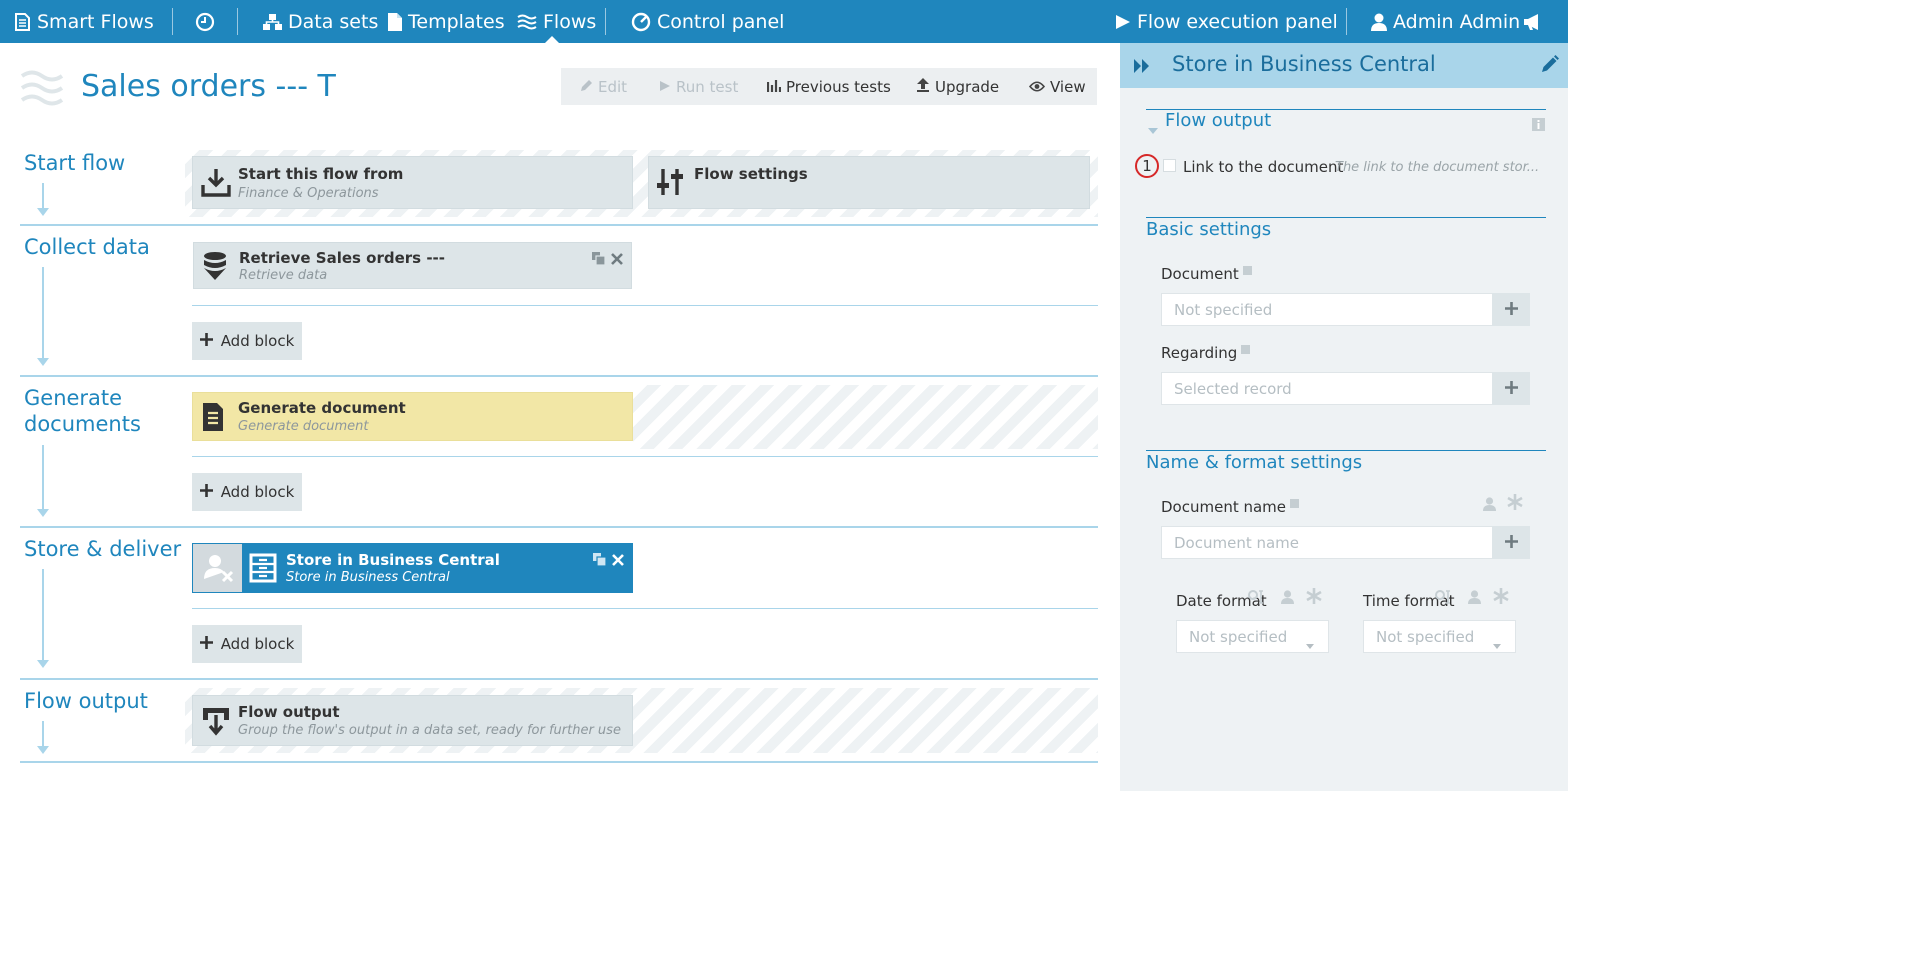 This screenshot has height=962, width=1906. I want to click on brand-link: Smart Flows, so click(84, 21).